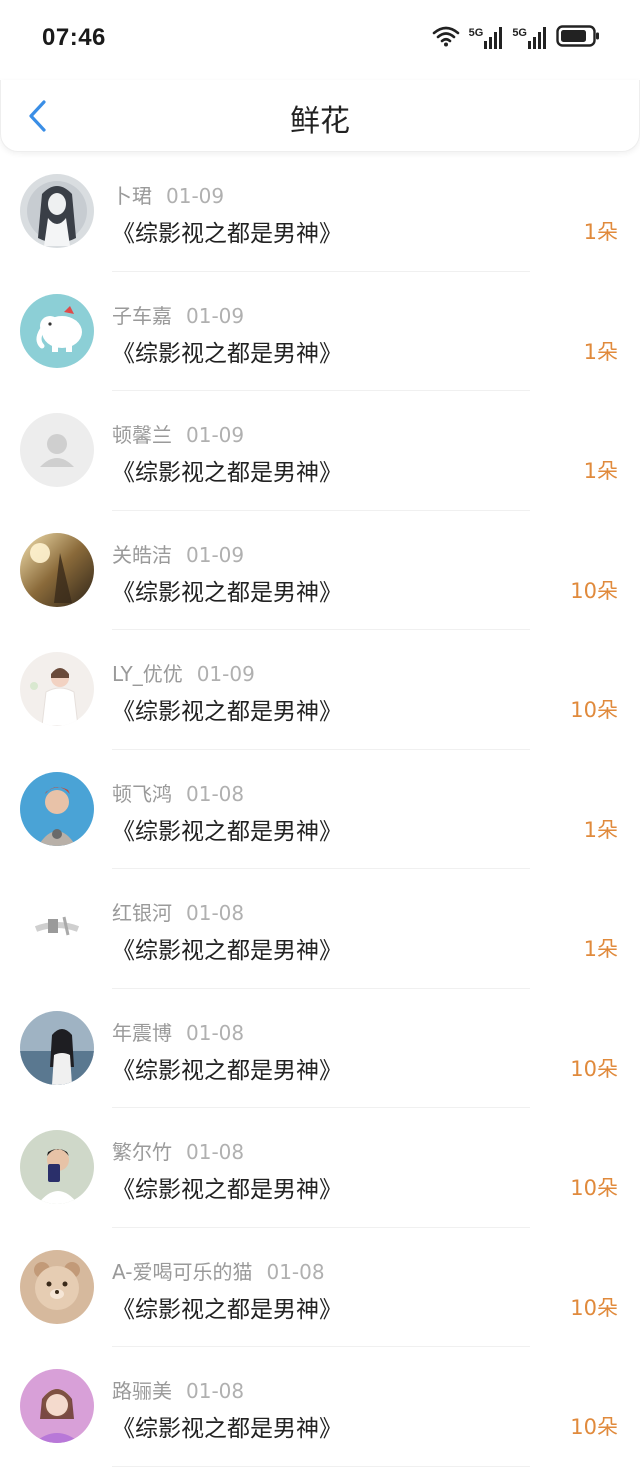 This screenshot has height=1467, width=640. What do you see at coordinates (320, 690) in the screenshot?
I see `list-item-5: LY_优优 01-09 《综影视之都是男神》 10朵` at bounding box center [320, 690].